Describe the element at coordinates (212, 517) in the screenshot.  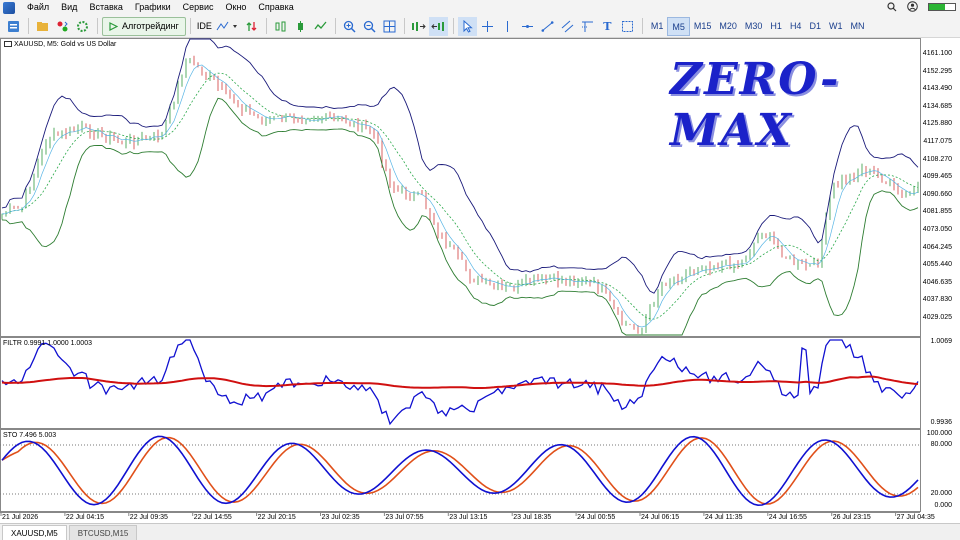
I see `time-axis-label: 22 Jul 14:55` at that location.